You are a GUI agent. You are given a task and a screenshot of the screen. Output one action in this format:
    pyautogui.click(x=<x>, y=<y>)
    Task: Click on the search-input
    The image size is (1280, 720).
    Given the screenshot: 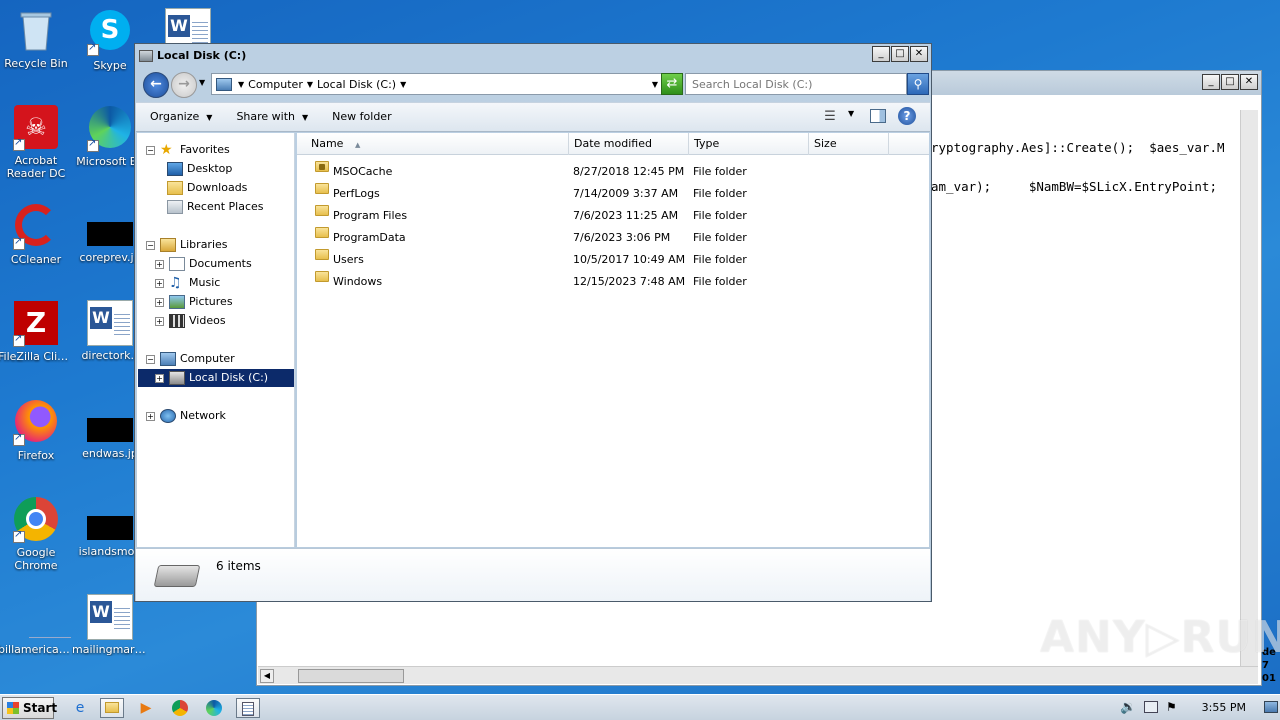 What is the action you would take?
    pyautogui.click(x=796, y=84)
    